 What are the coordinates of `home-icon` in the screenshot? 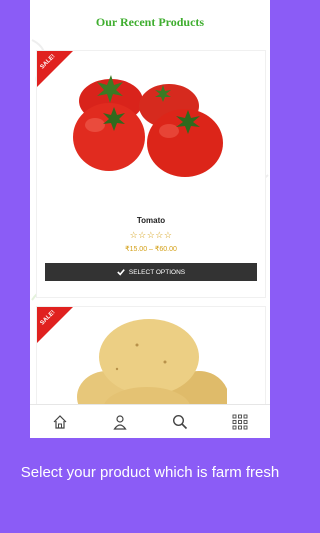 It's located at (60, 422).